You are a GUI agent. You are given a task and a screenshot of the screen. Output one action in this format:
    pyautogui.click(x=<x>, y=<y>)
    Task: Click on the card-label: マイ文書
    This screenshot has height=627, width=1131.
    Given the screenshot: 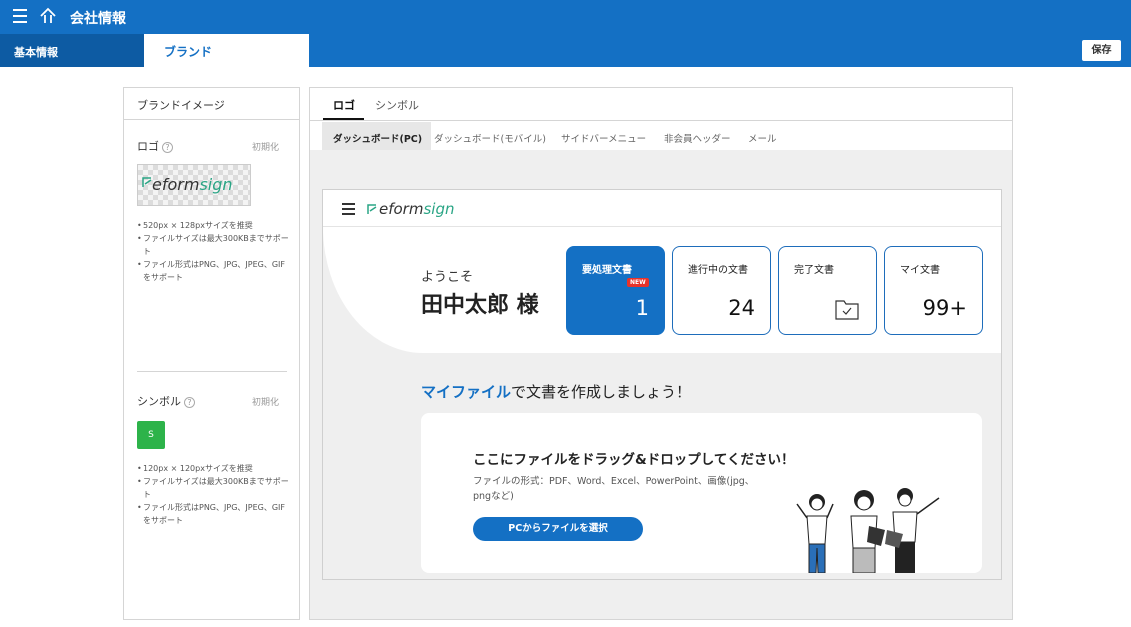 What is the action you would take?
    pyautogui.click(x=920, y=270)
    